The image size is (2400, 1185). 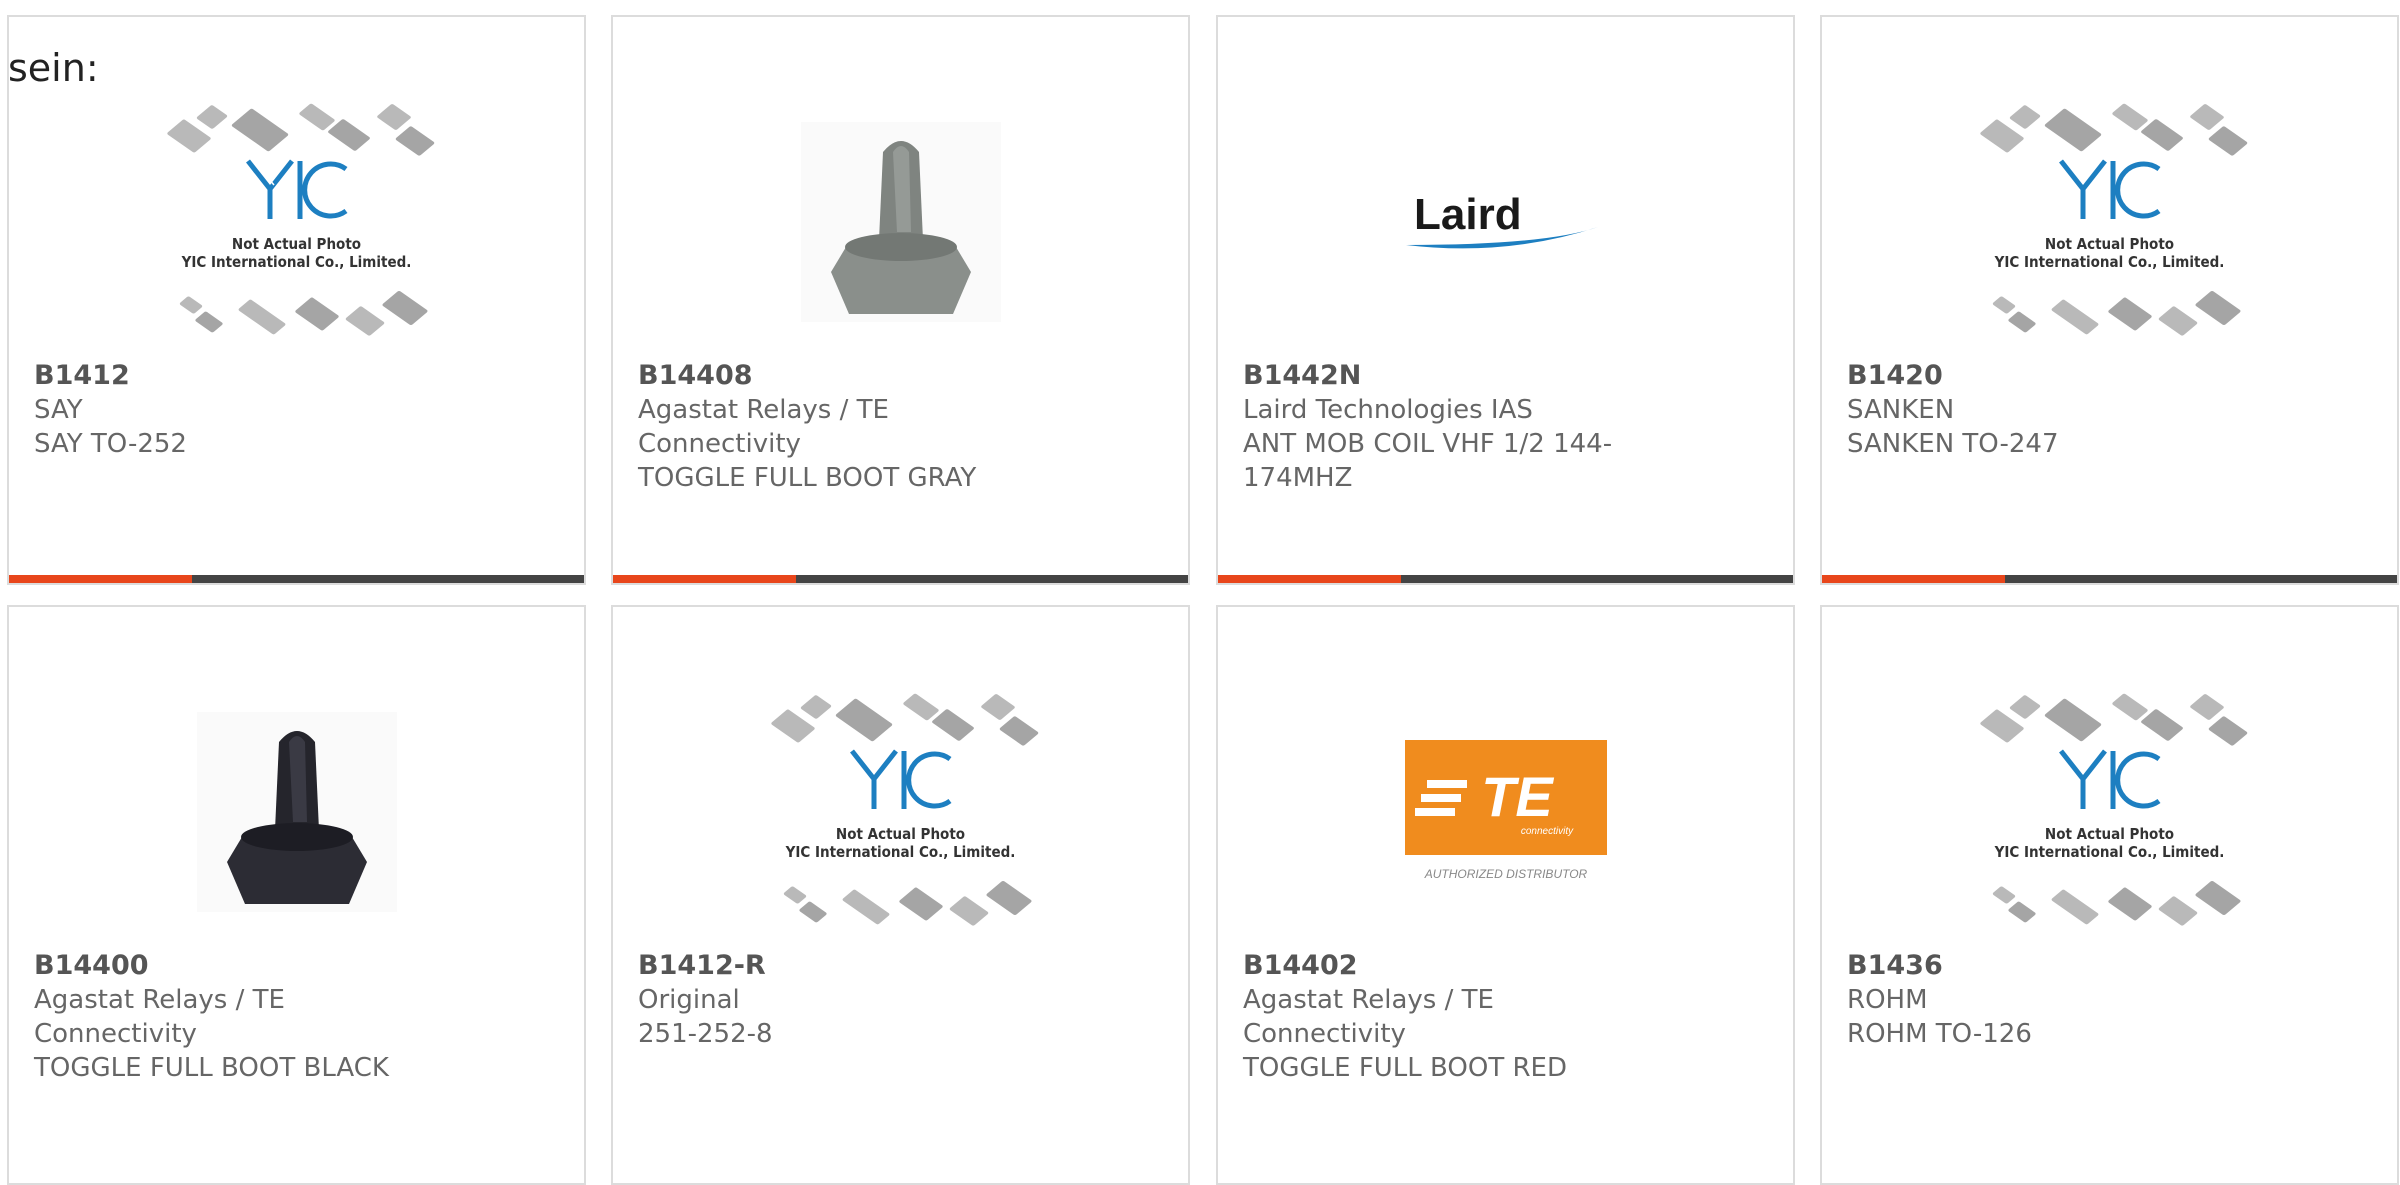 I want to click on manufacturer: SANKEN, so click(x=1901, y=410).